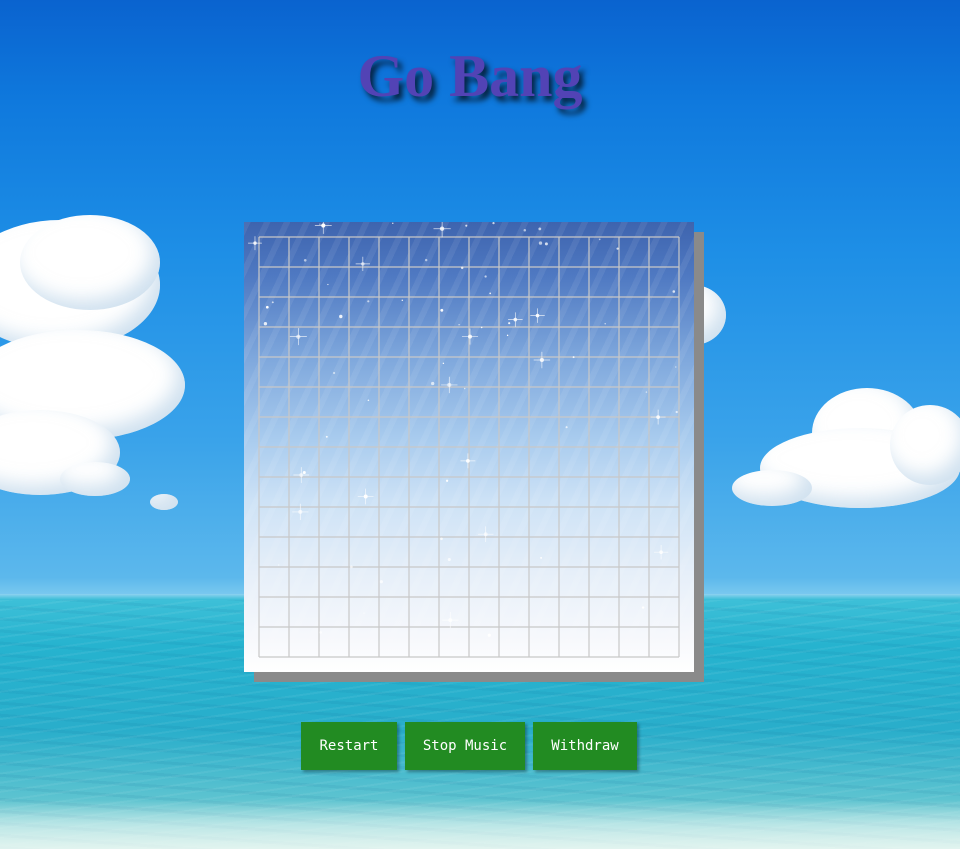 The height and width of the screenshot is (849, 960). Describe the element at coordinates (470, 76) in the screenshot. I see `page-title: Go Bang` at that location.